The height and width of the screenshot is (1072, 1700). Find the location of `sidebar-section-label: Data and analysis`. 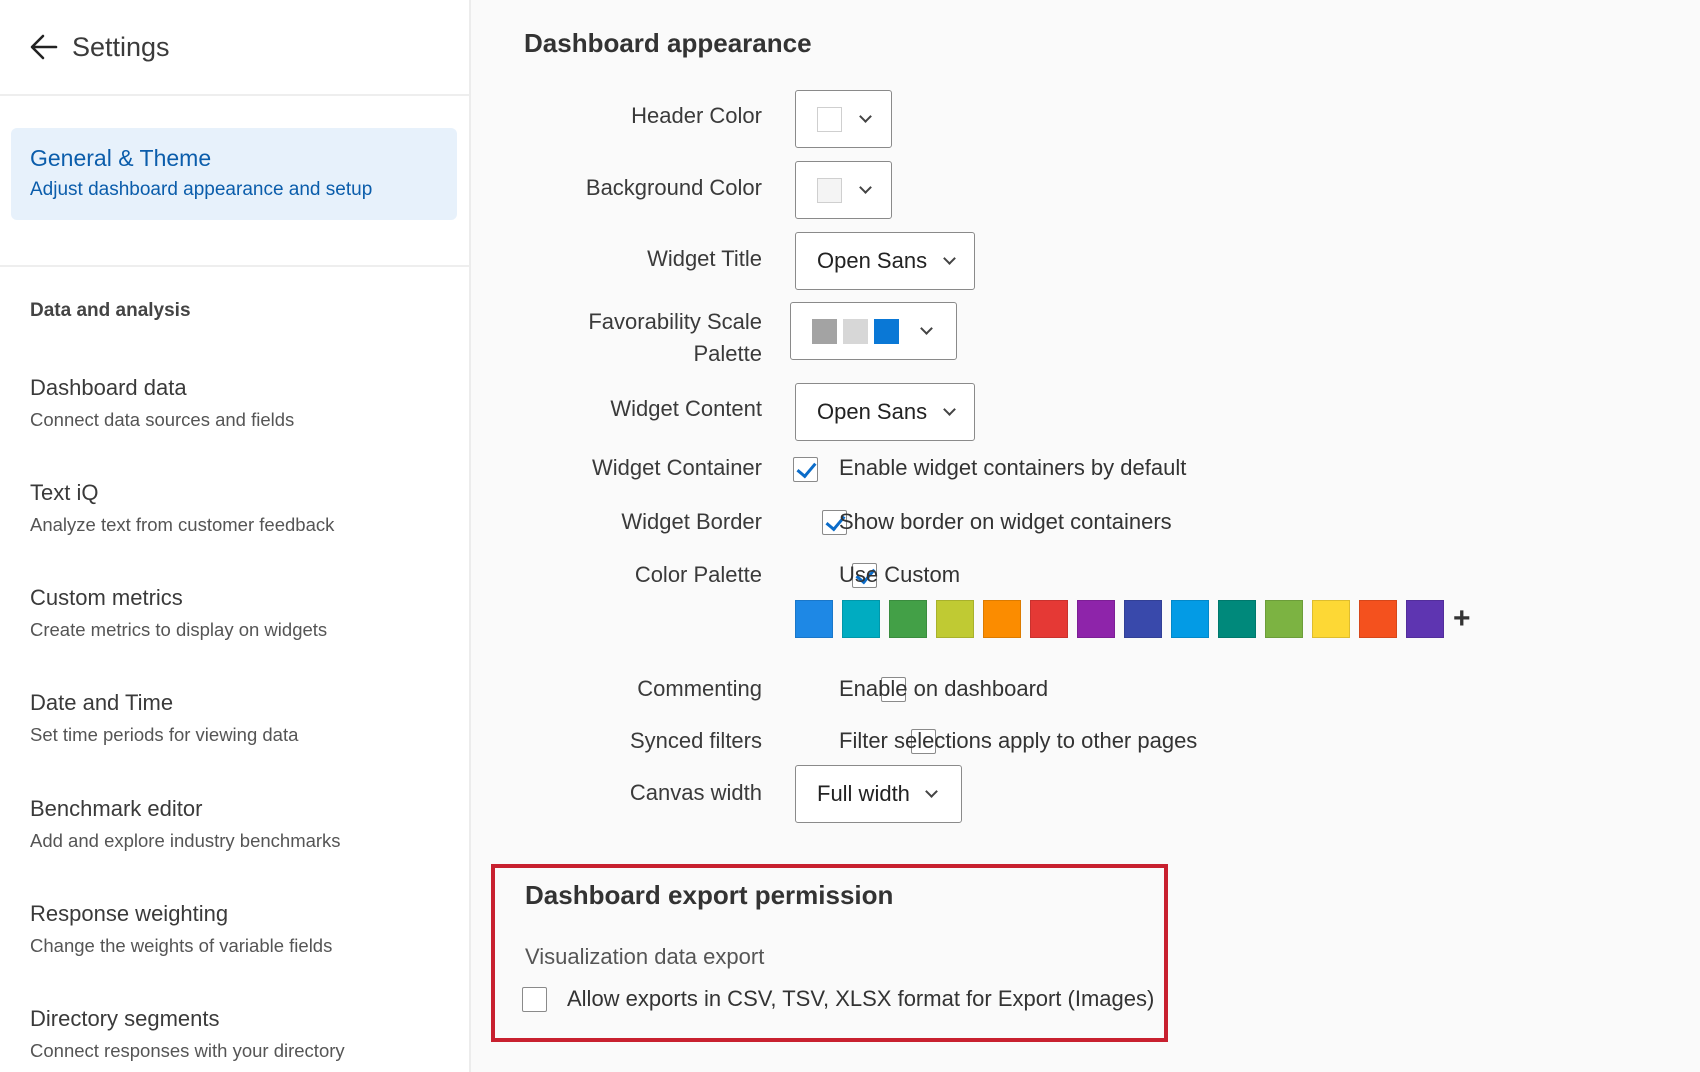

sidebar-section-label: Data and analysis is located at coordinates (110, 310).